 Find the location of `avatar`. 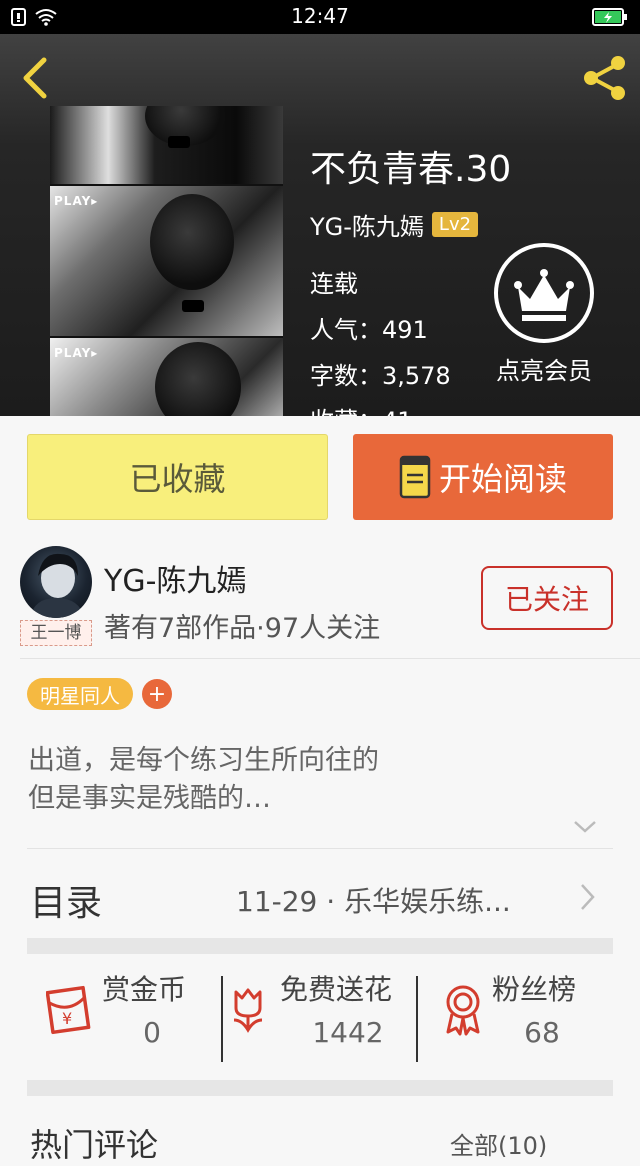

avatar is located at coordinates (56, 582).